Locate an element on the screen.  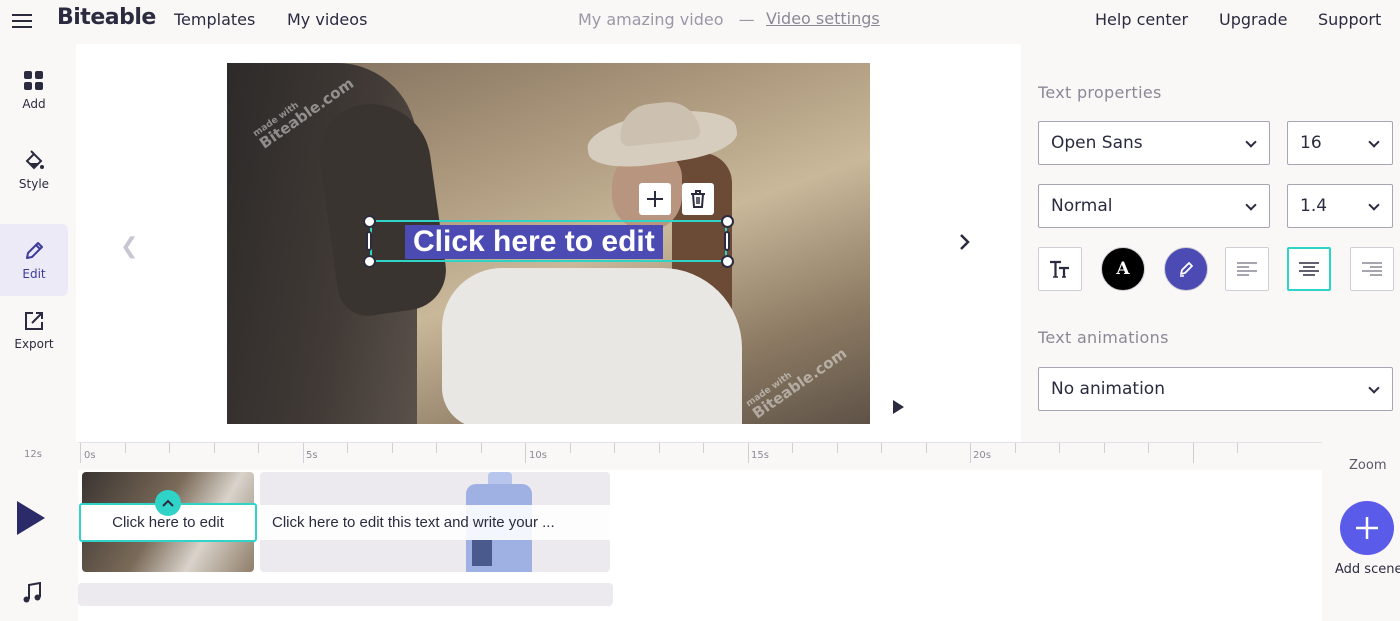
align-left-button is located at coordinates (1247, 269).